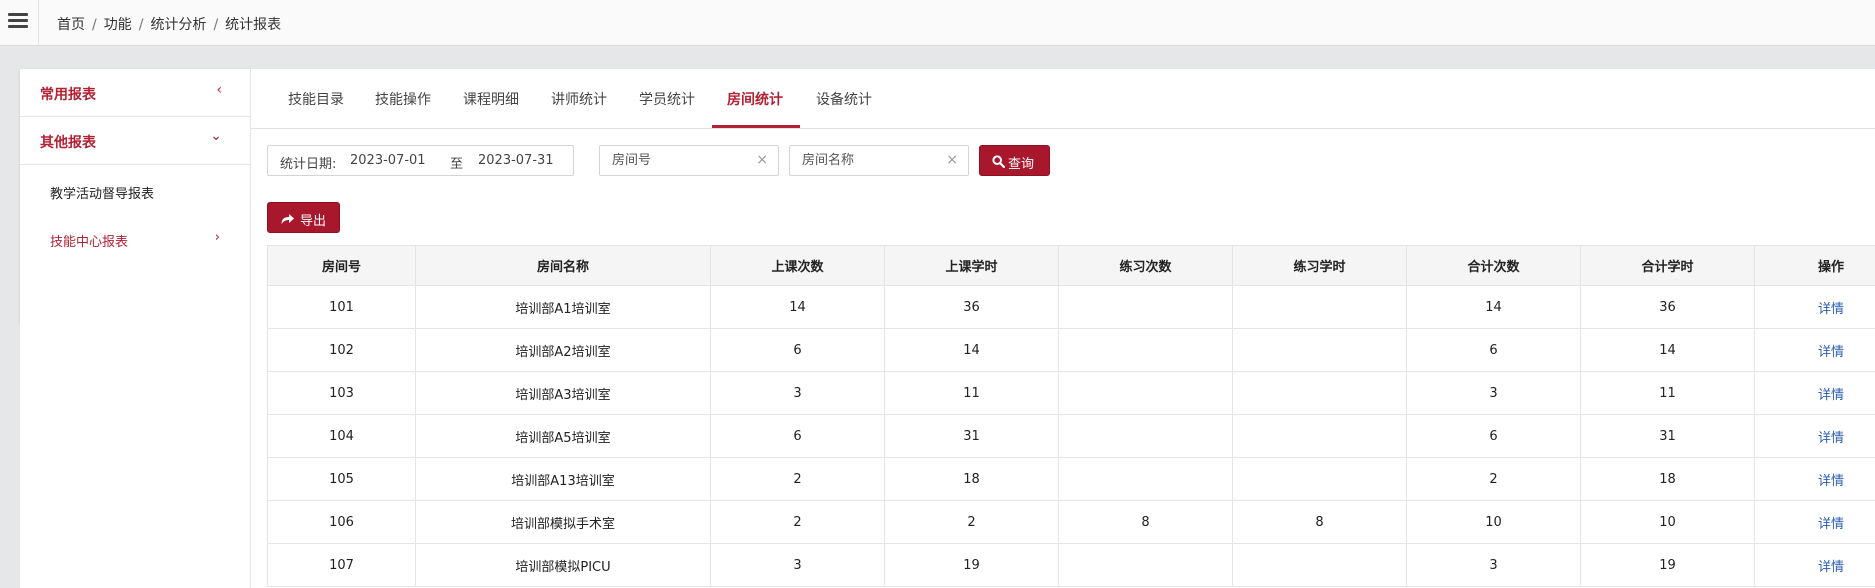 The image size is (1875, 588). Describe the element at coordinates (1814, 265) in the screenshot. I see `column-header-action: 操作` at that location.